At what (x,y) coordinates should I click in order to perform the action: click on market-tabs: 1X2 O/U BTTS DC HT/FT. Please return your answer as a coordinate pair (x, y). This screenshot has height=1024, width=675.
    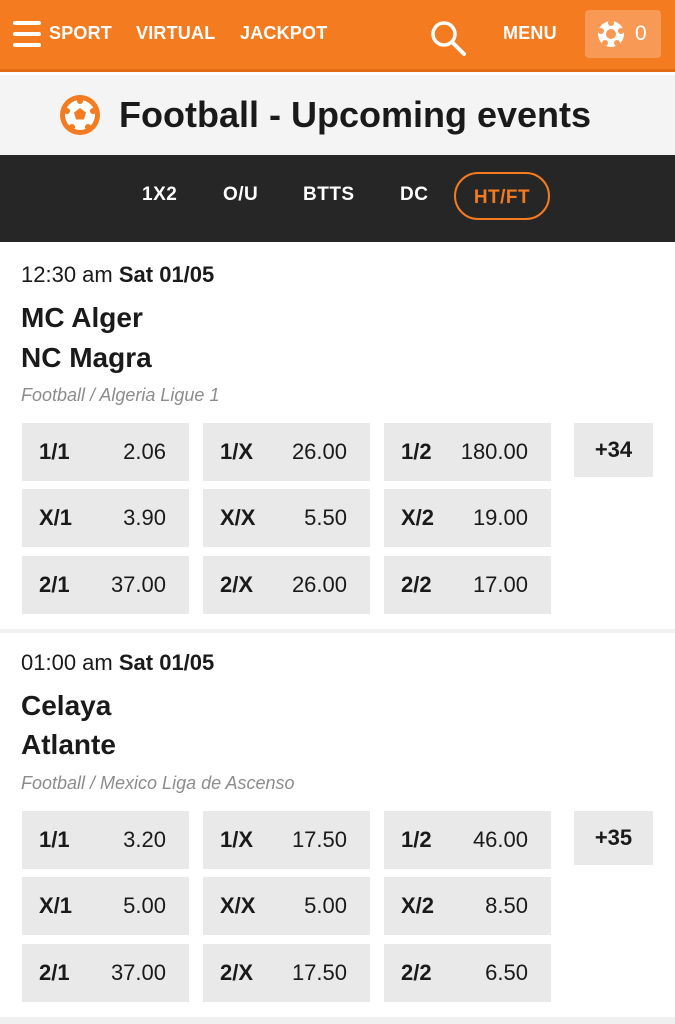
    Looking at the image, I should click on (337, 198).